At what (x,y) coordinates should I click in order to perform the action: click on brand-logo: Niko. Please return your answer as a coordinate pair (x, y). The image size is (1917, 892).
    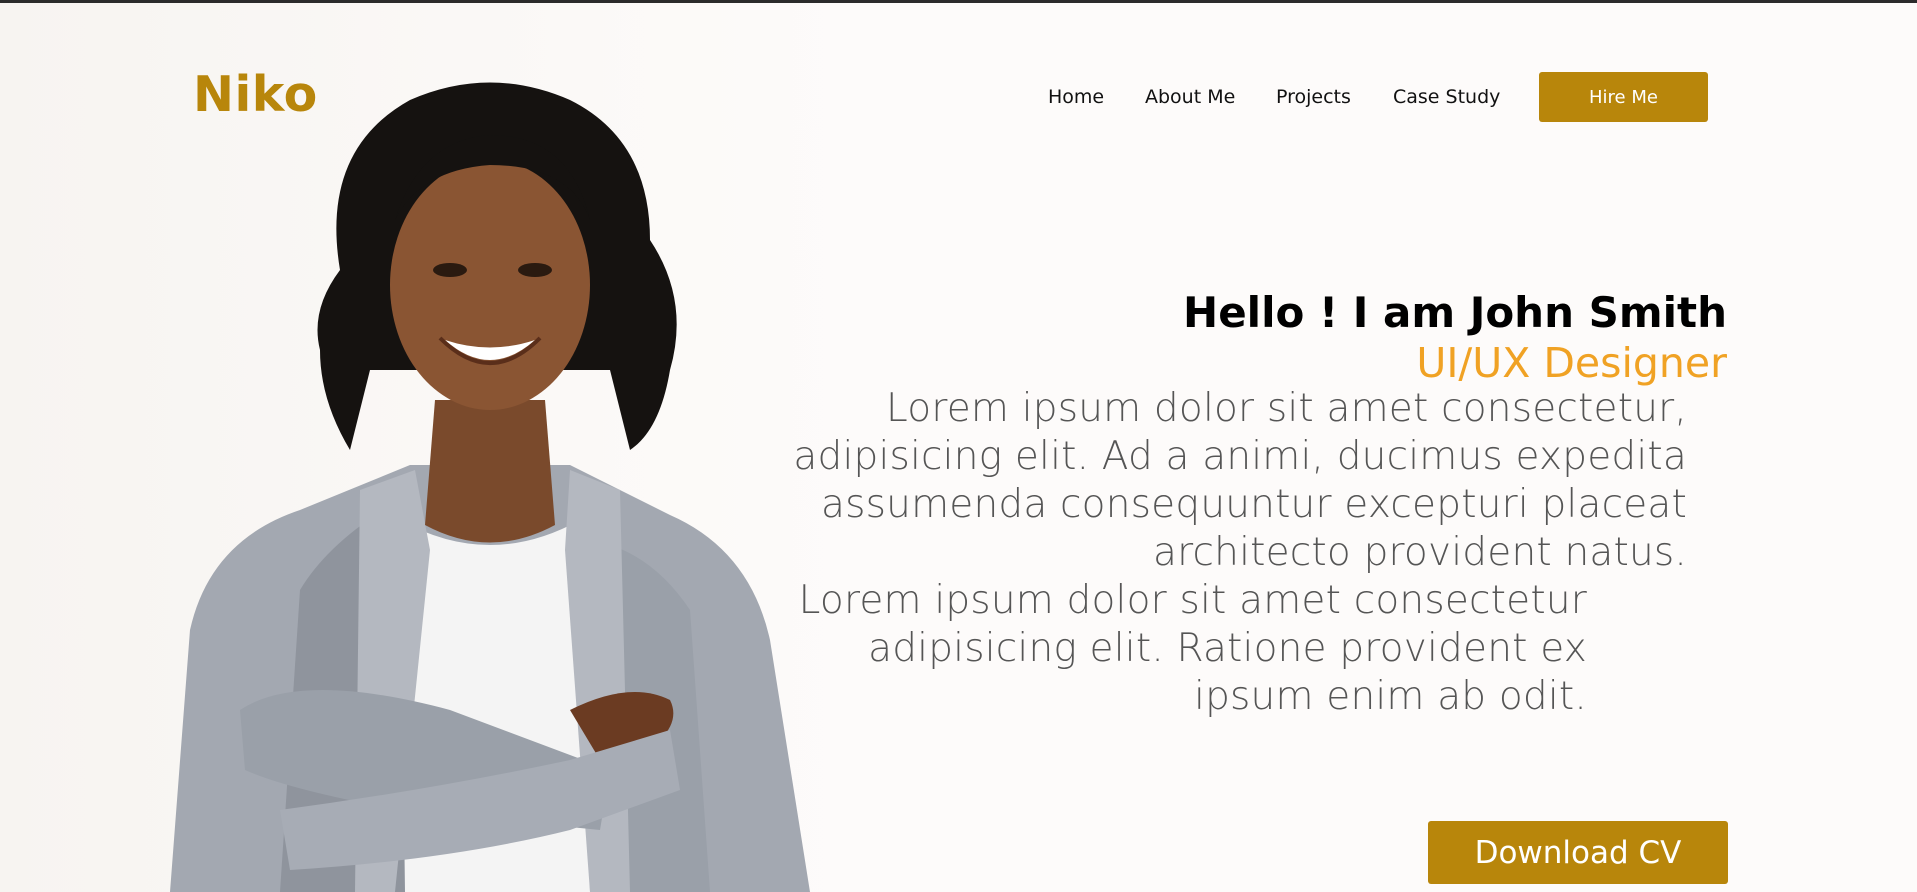
    Looking at the image, I should click on (255, 94).